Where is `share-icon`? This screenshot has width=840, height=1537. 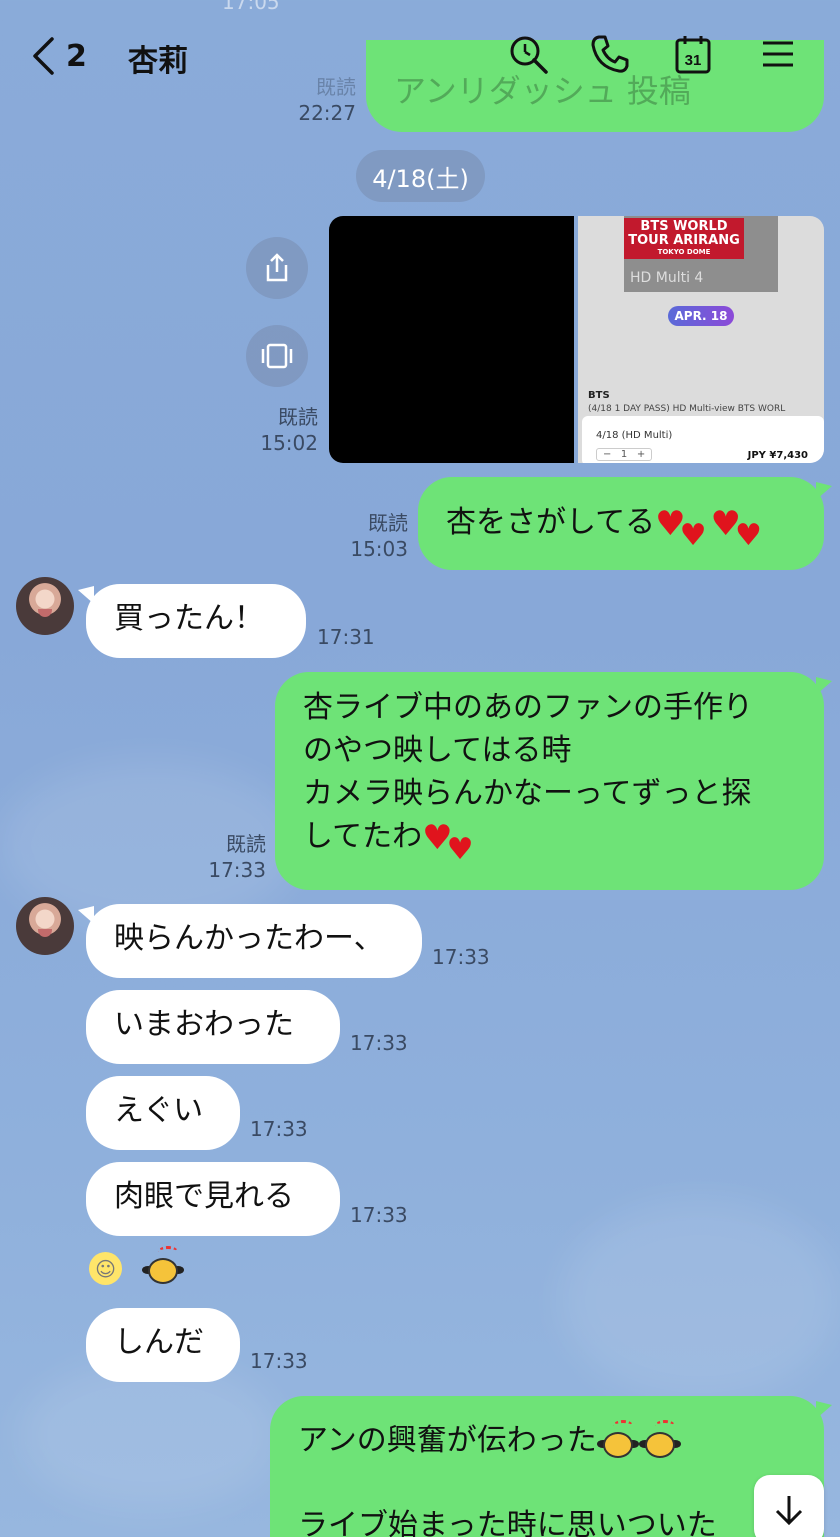 share-icon is located at coordinates (277, 267).